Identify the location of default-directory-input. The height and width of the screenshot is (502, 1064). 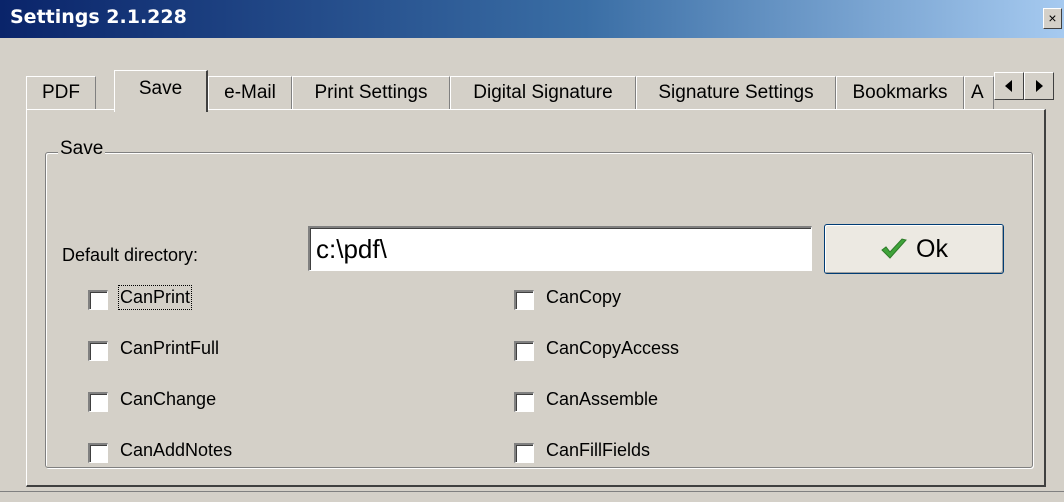
(560, 248).